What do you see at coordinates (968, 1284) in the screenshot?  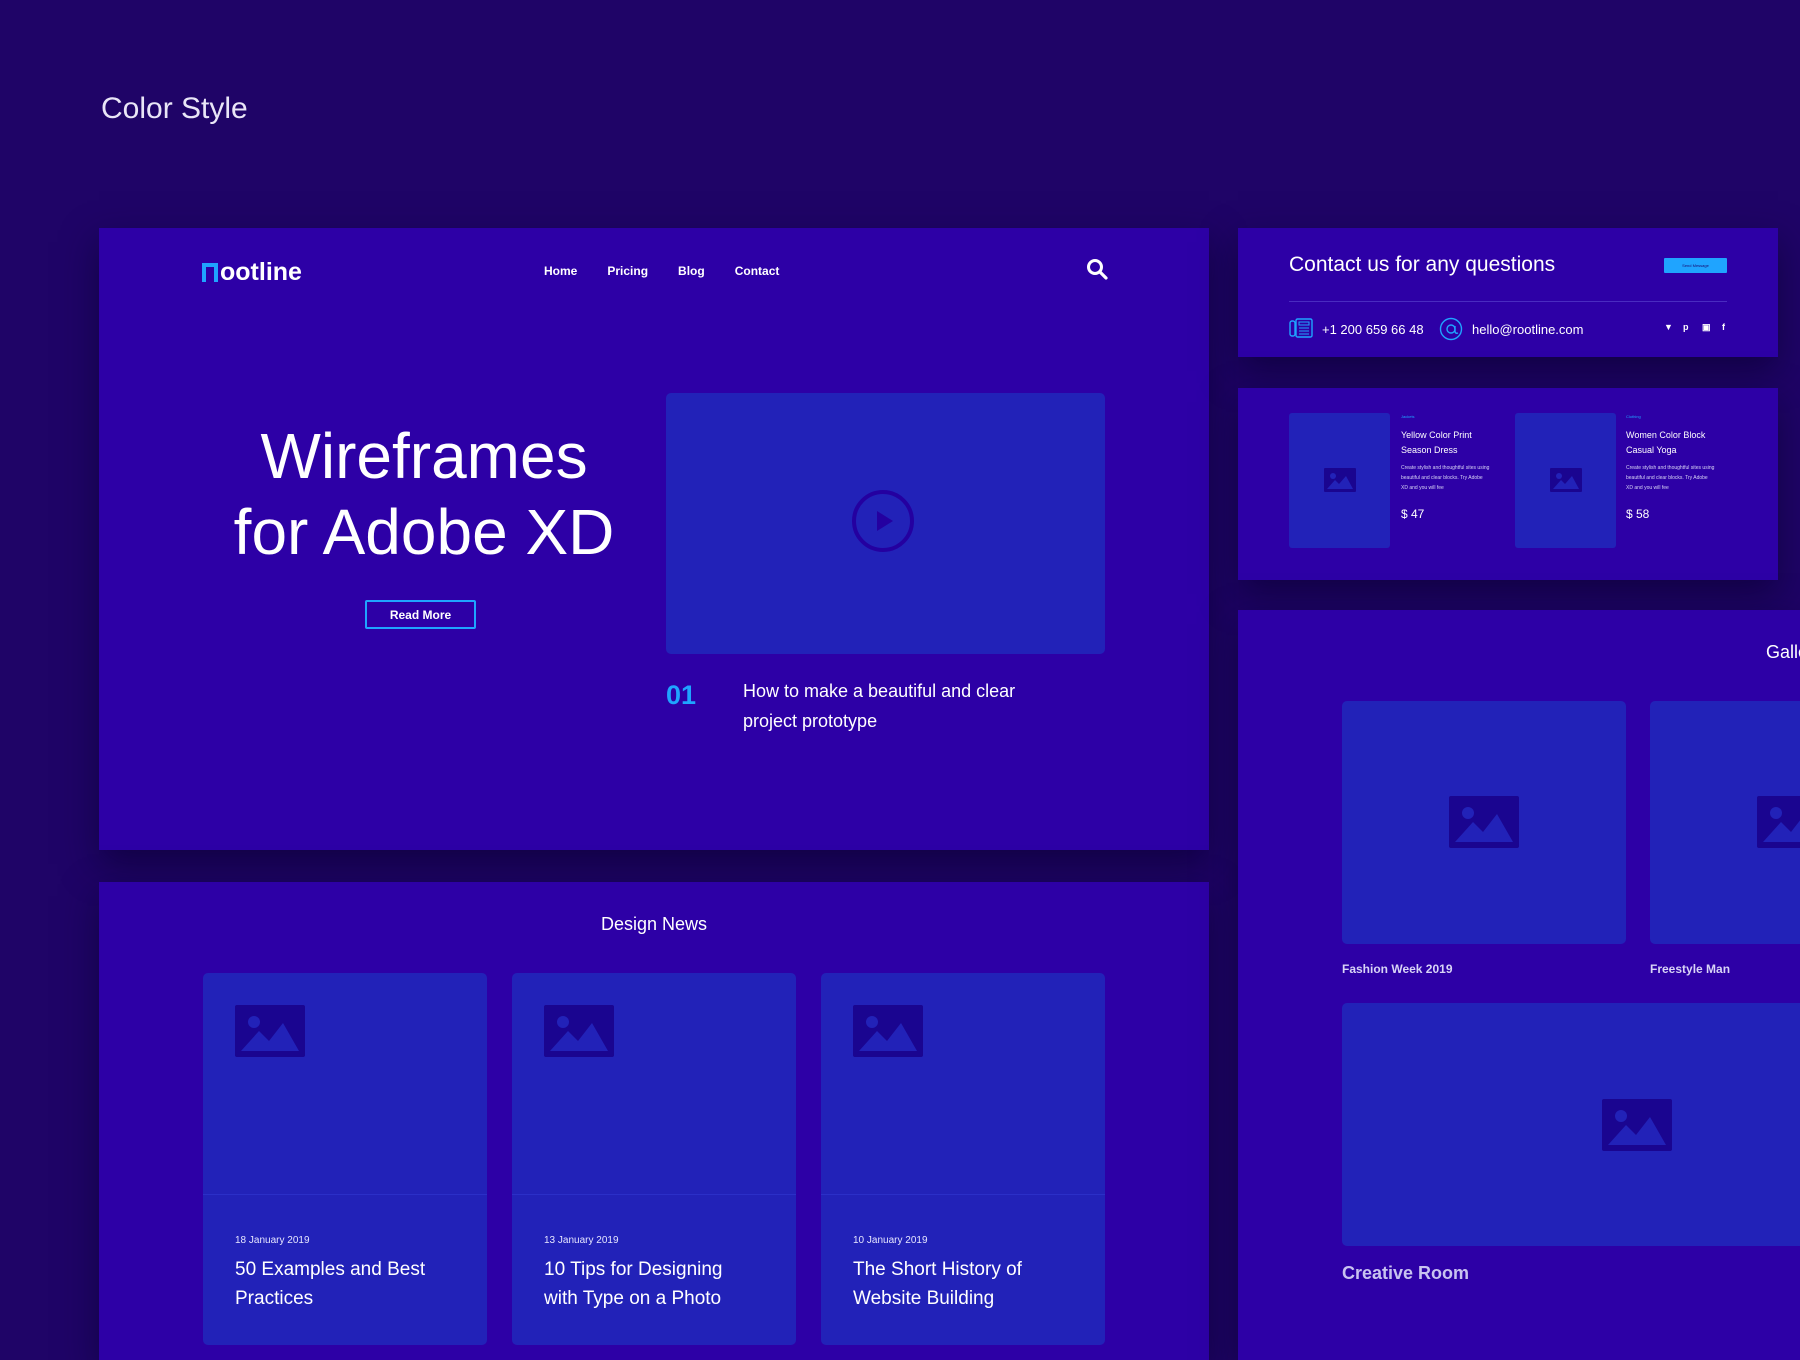 I see `card-title: The Short History of Website Building` at bounding box center [968, 1284].